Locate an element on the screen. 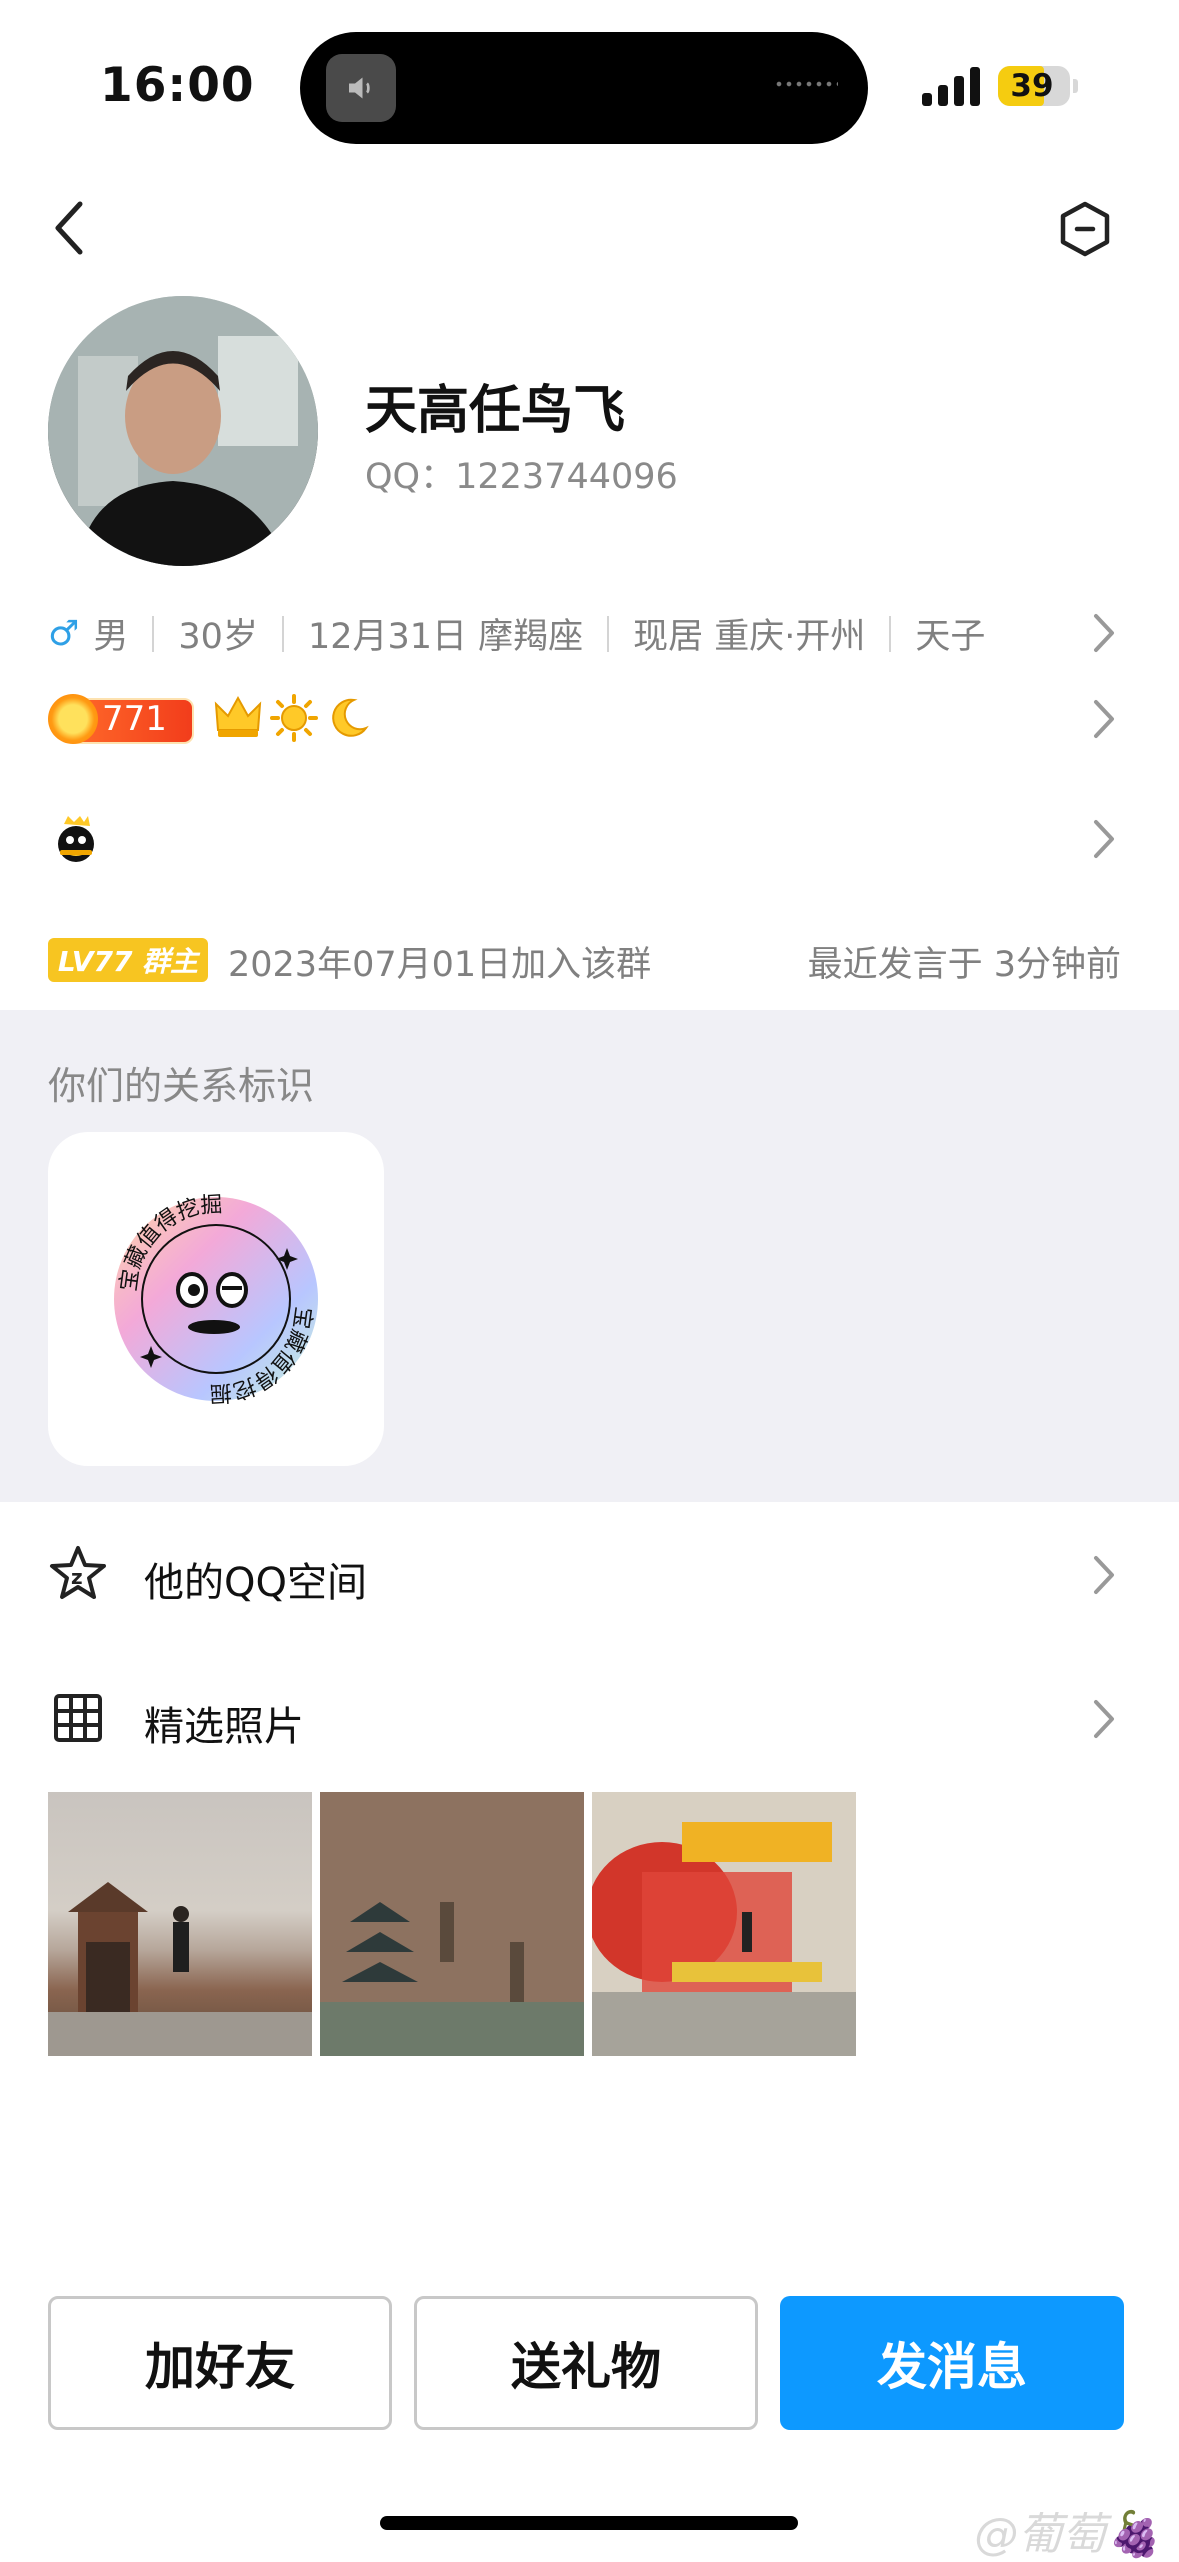  treasure-badge-icon: 宝藏值得挖掘 宝藏值得挖掘 is located at coordinates (216, 1299).